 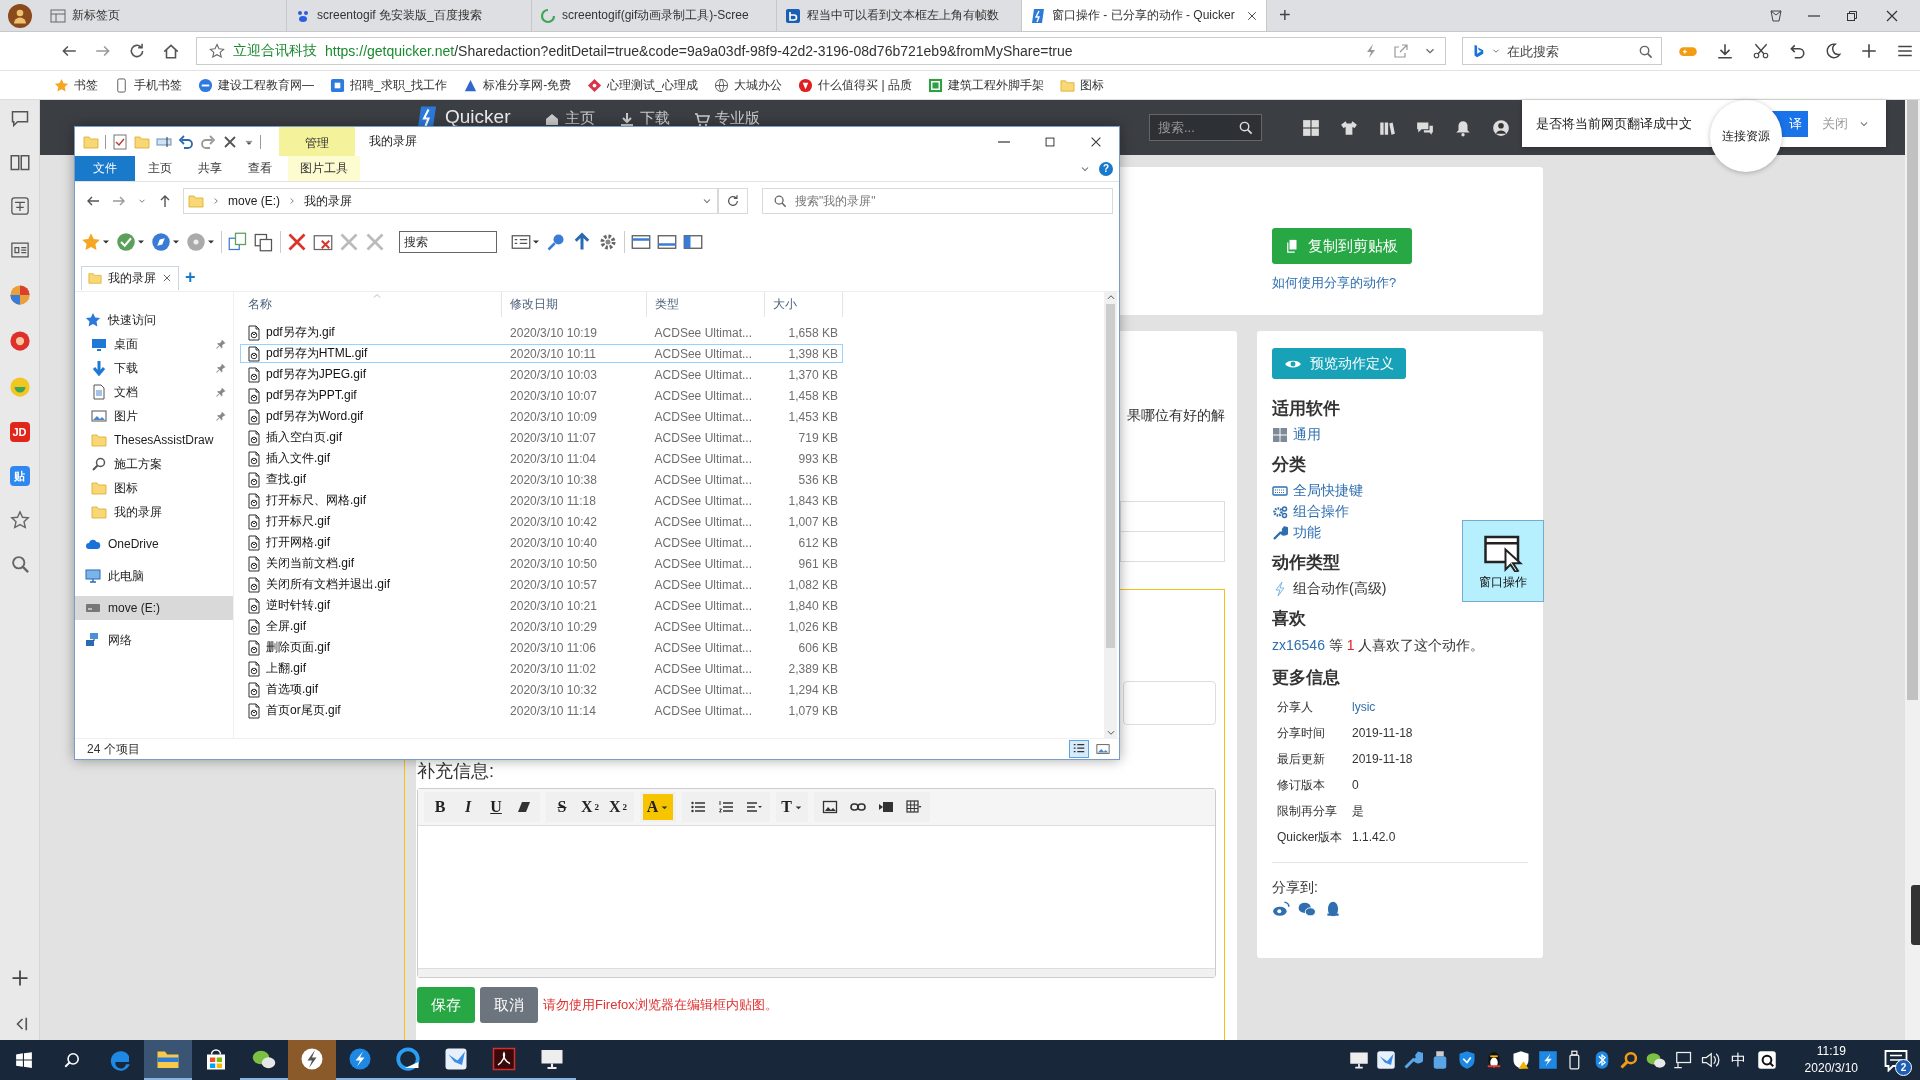 I want to click on user-link: zx16546, so click(x=1298, y=645).